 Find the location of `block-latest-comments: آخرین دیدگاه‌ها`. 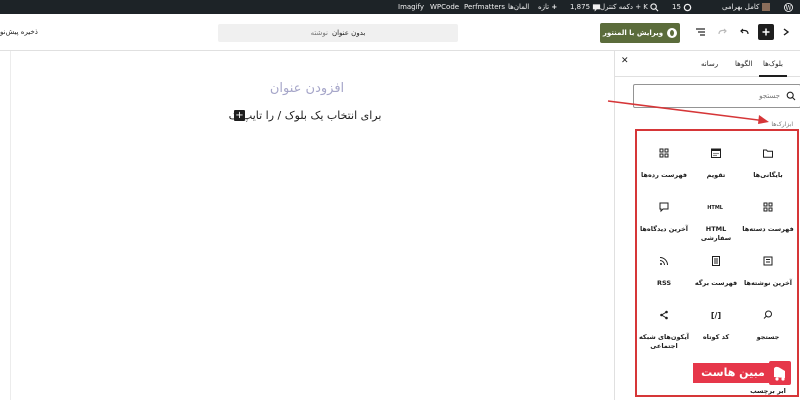

block-latest-comments: آخرین دیدگاه‌ها is located at coordinates (664, 223).